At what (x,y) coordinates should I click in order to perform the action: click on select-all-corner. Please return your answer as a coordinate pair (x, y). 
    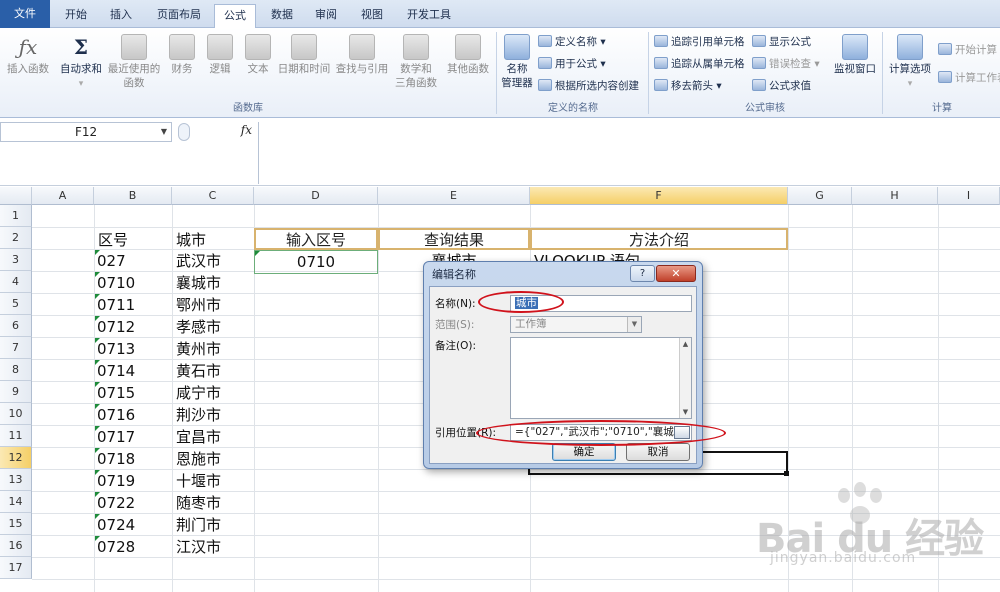
    Looking at the image, I should click on (16, 196).